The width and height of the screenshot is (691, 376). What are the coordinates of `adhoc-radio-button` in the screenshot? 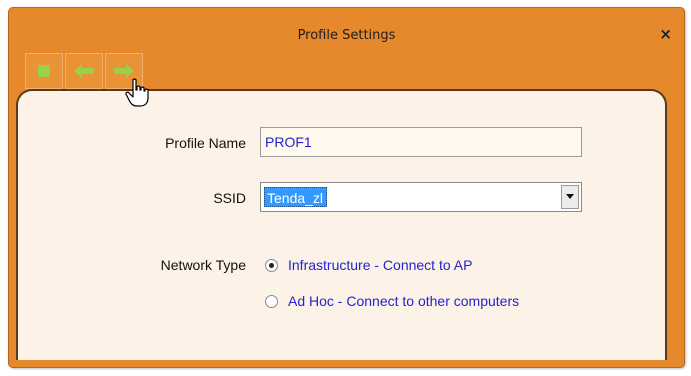 It's located at (271, 301).